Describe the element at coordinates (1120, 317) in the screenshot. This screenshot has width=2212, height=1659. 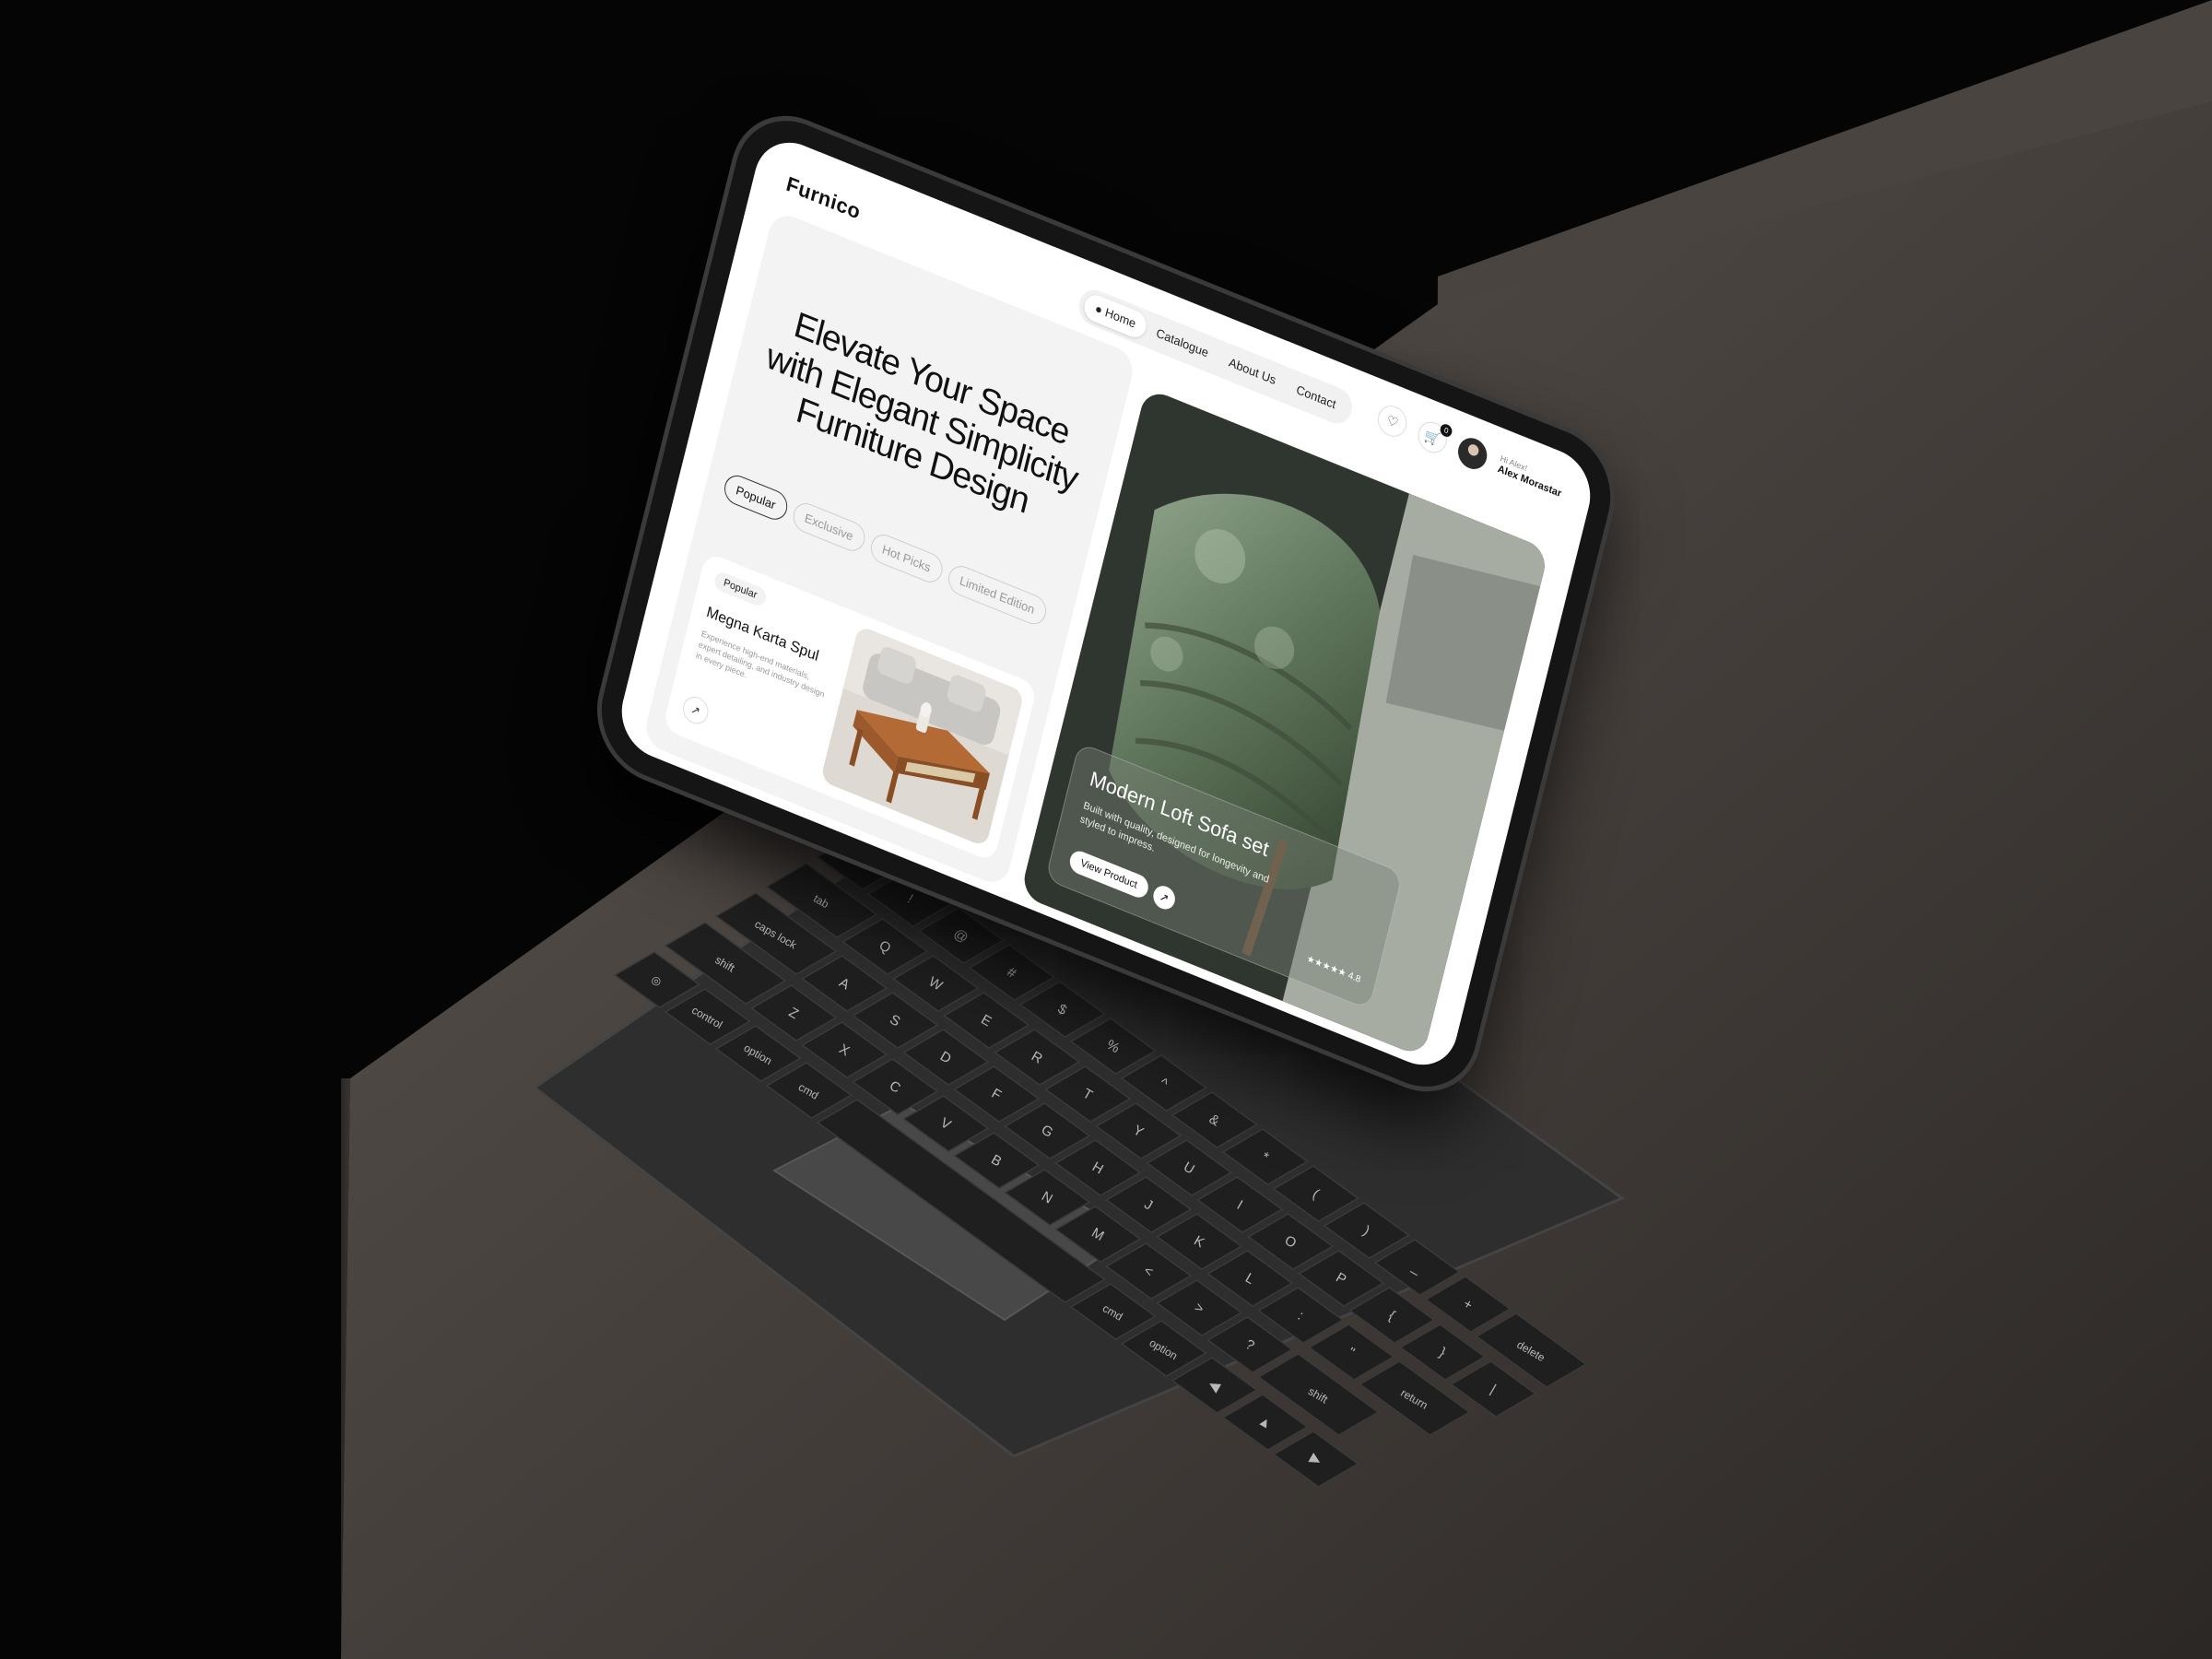
I see `nav-home-label: Home` at that location.